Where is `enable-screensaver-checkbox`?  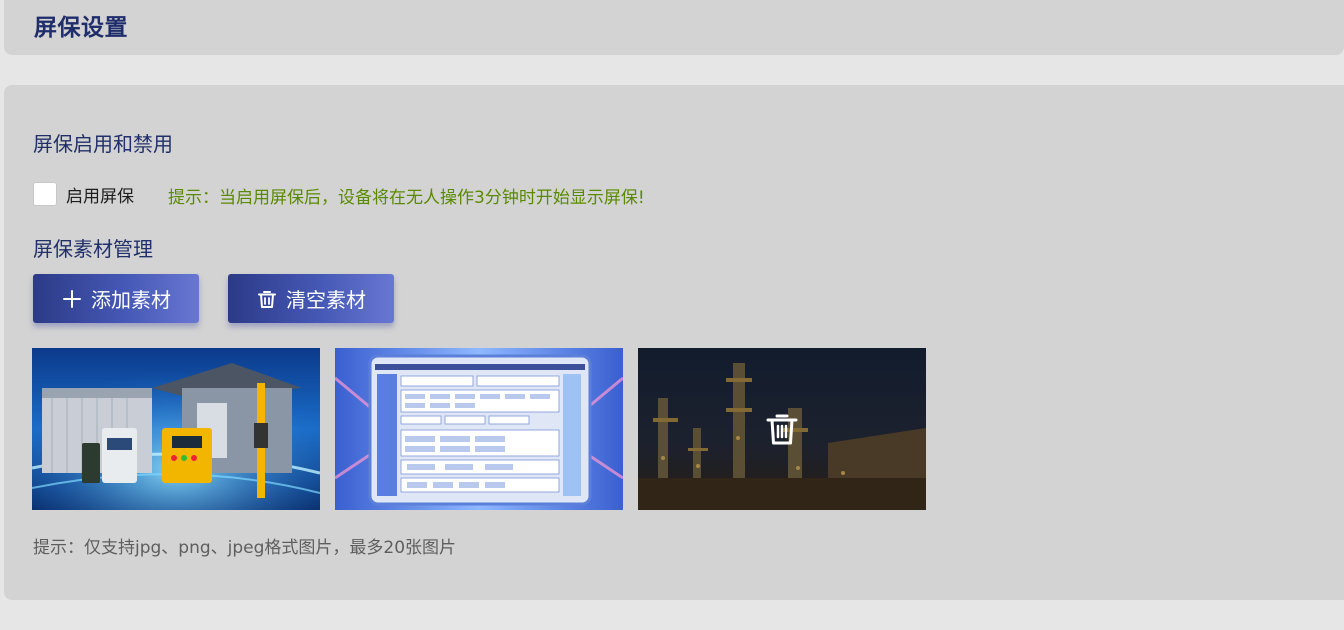
enable-screensaver-checkbox is located at coordinates (45, 194).